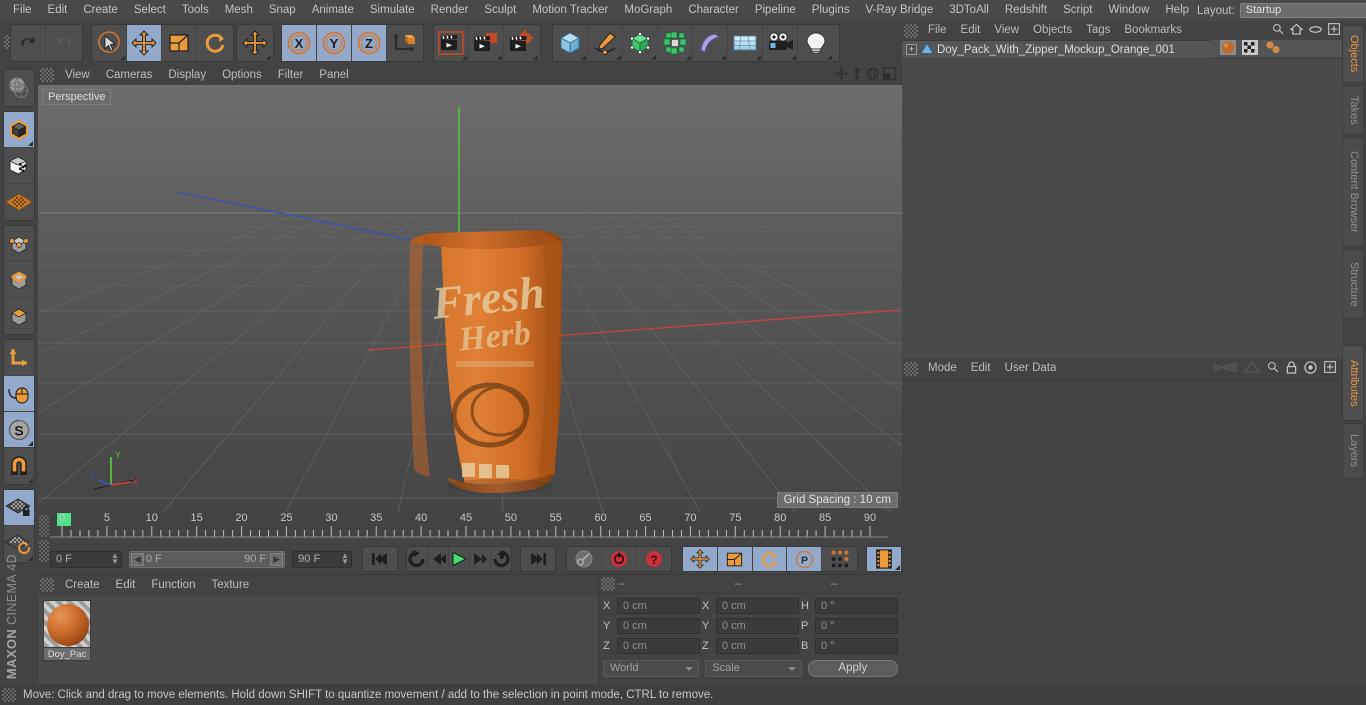 The image size is (1366, 705). What do you see at coordinates (856, 646) in the screenshot?
I see `rotation-b-field: 0 °` at bounding box center [856, 646].